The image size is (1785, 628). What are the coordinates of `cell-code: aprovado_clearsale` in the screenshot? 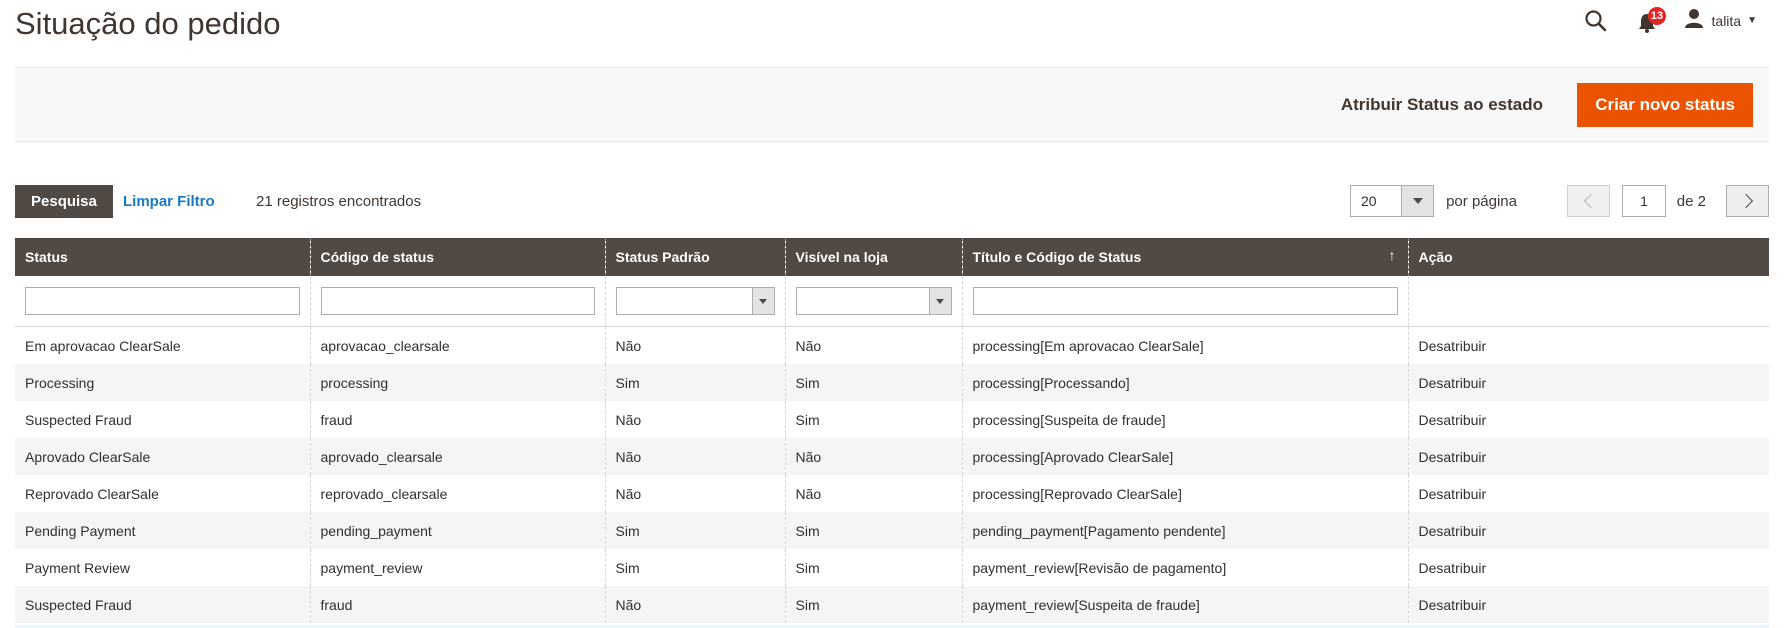 It's located at (457, 456).